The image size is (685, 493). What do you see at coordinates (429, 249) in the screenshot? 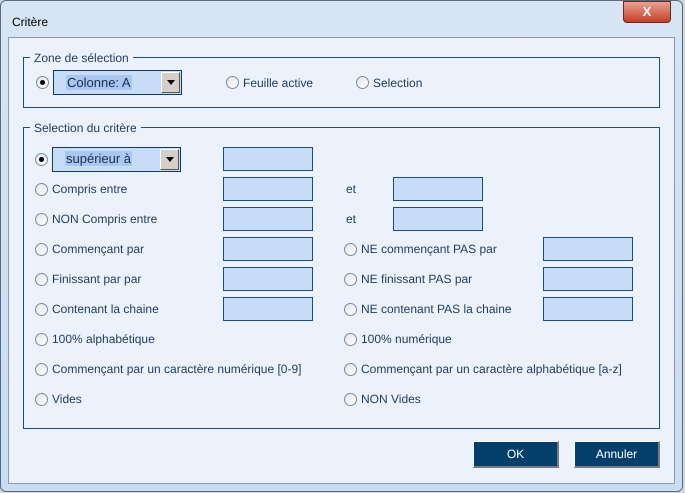
I see `option-label: NE commençant PAS par` at bounding box center [429, 249].